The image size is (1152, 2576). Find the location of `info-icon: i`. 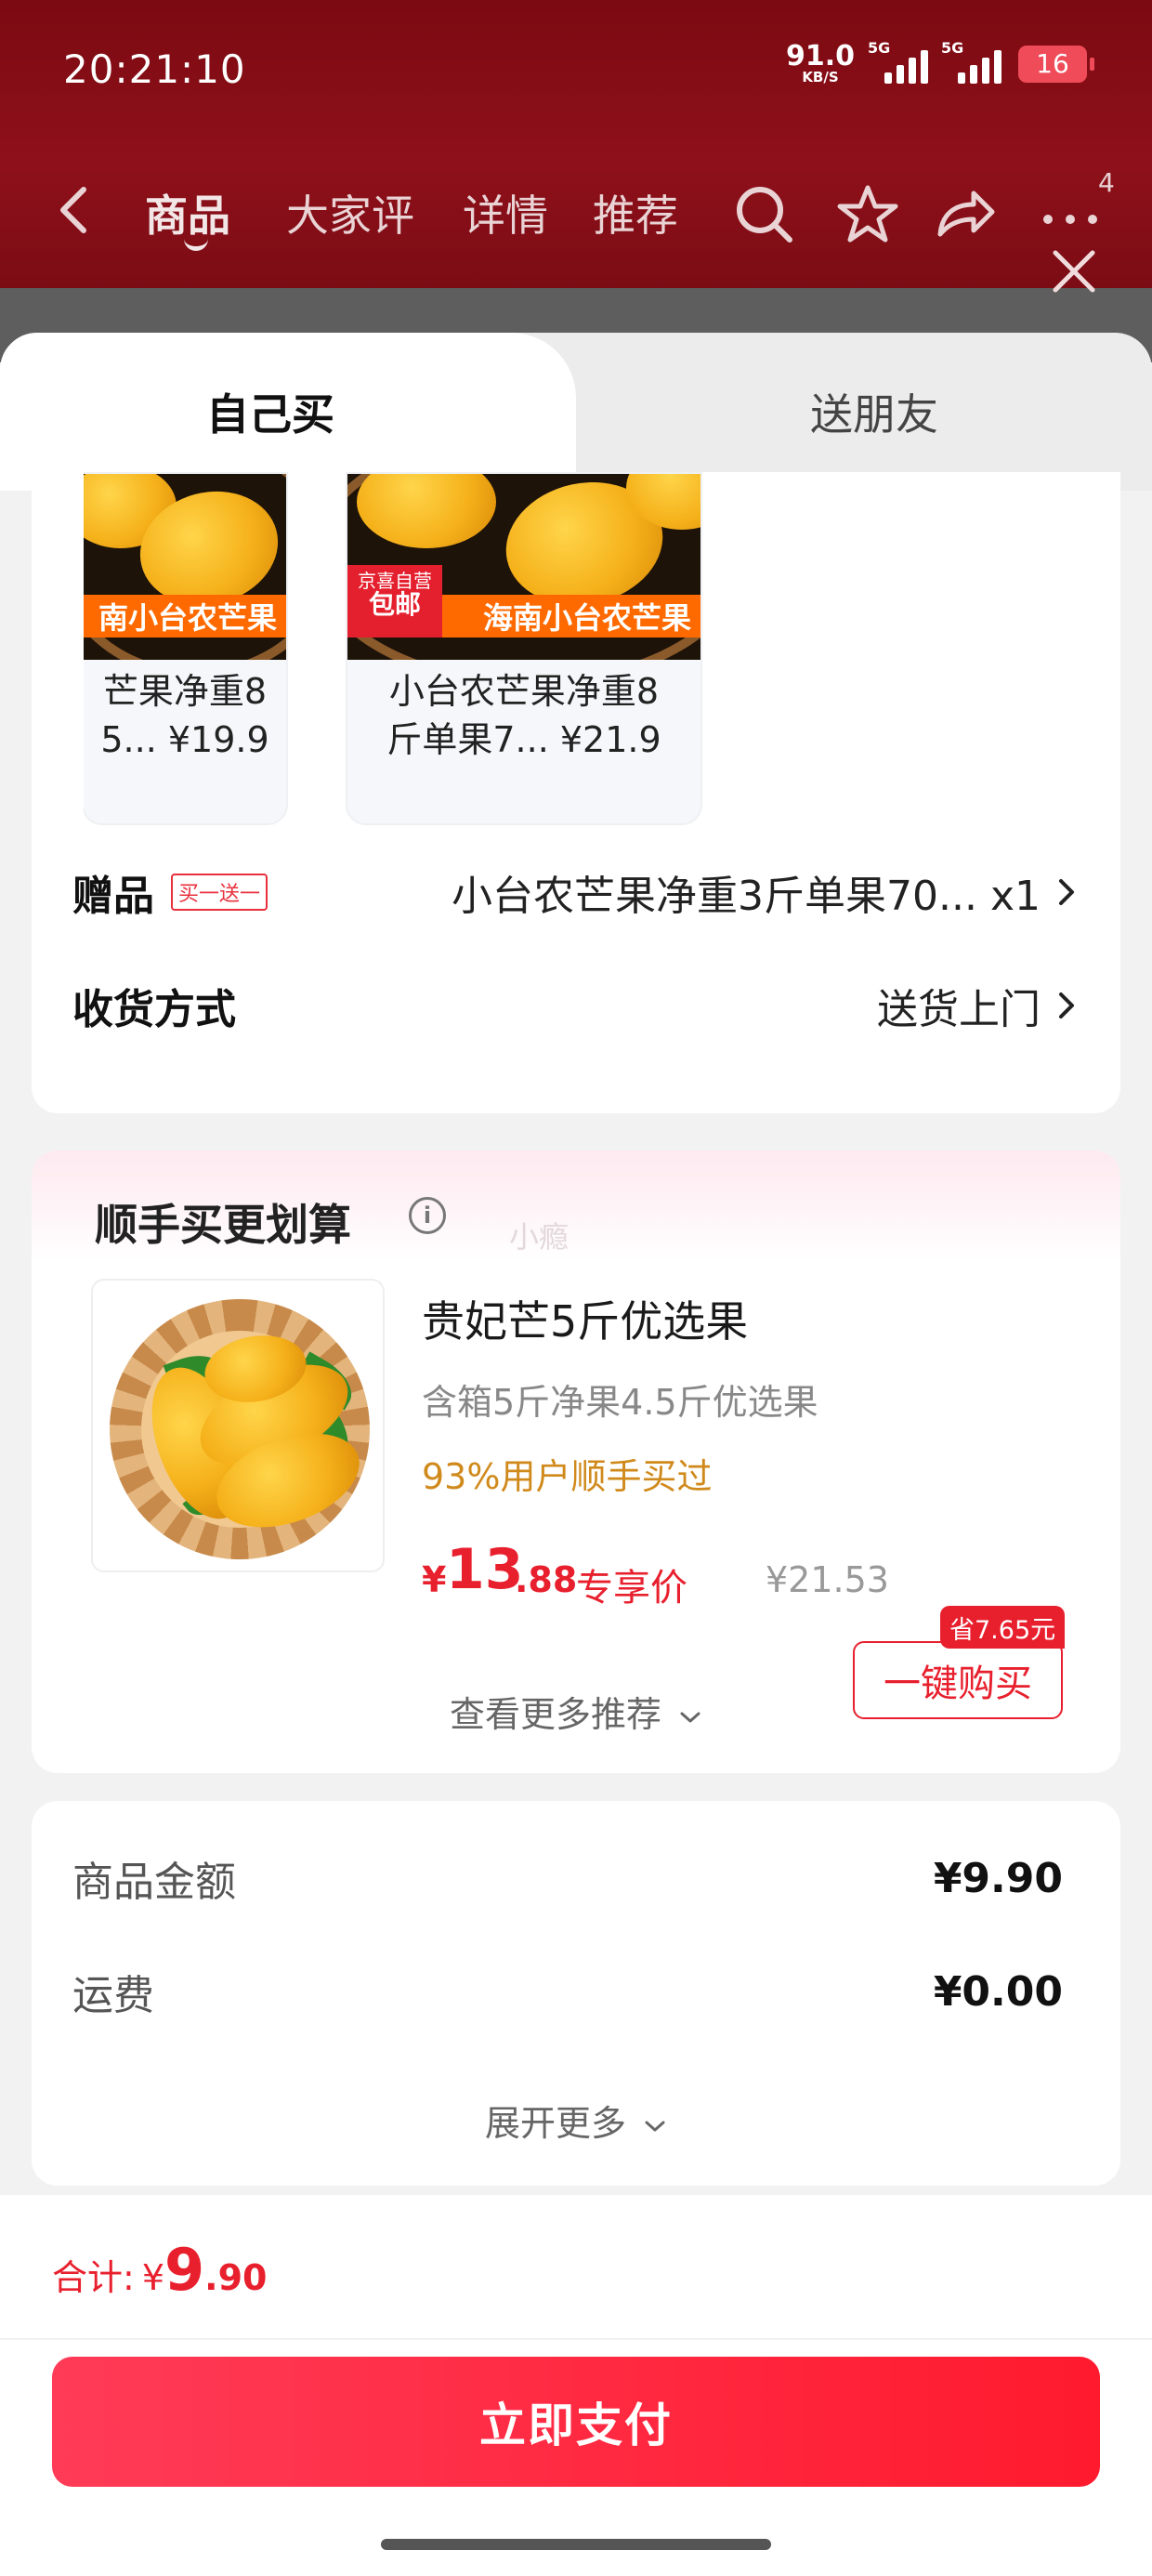

info-icon: i is located at coordinates (427, 1215).